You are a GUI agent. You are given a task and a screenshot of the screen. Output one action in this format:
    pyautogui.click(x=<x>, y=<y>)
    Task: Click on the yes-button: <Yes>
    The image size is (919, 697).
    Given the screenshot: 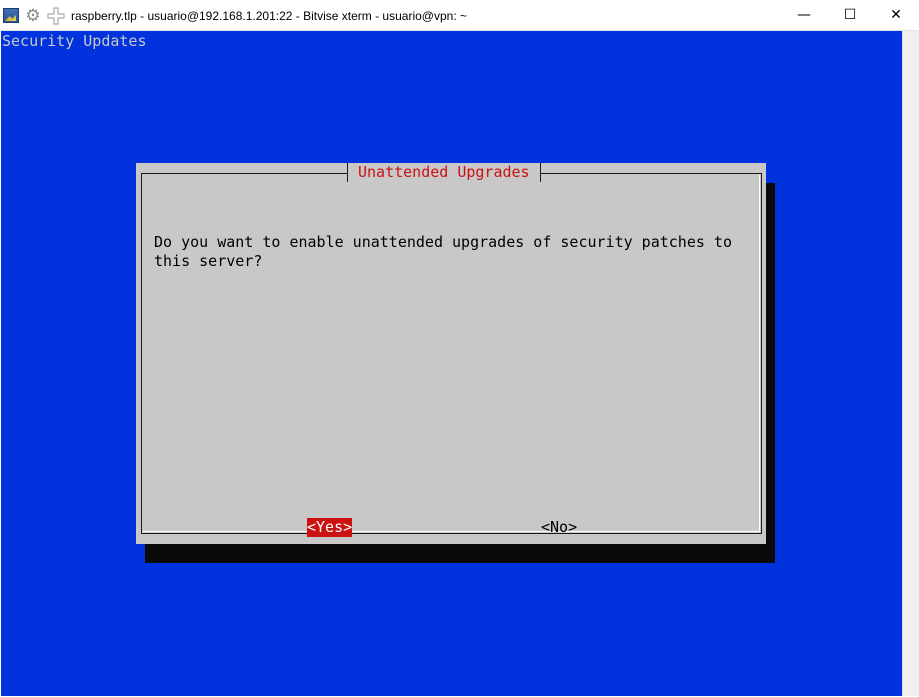 What is the action you would take?
    pyautogui.click(x=330, y=527)
    